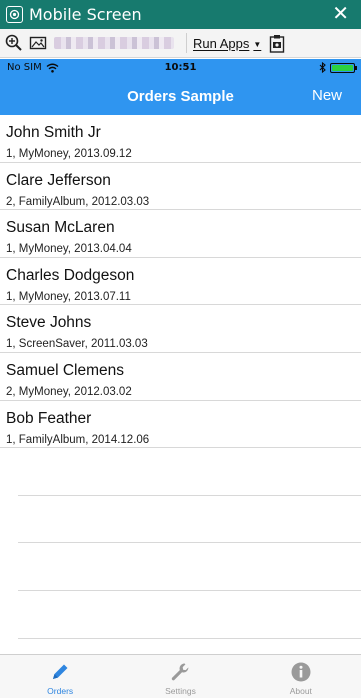 The width and height of the screenshot is (361, 698). Describe the element at coordinates (60, 228) in the screenshot. I see `order-name: Susan McLaren` at that location.